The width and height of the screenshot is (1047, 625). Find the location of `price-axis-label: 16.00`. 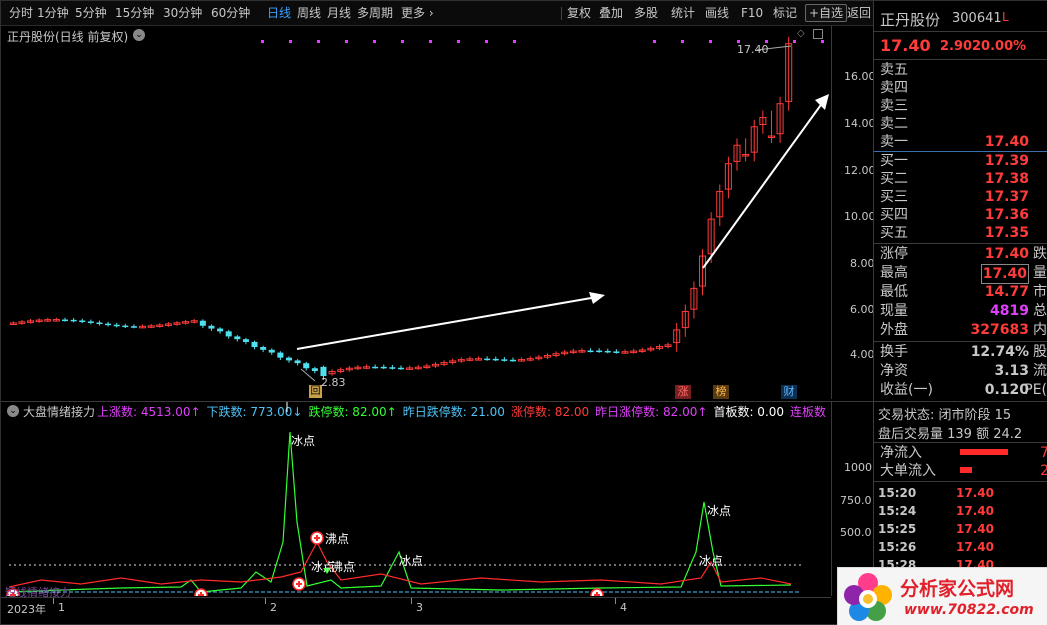

price-axis-label: 16.00 is located at coordinates (860, 76).